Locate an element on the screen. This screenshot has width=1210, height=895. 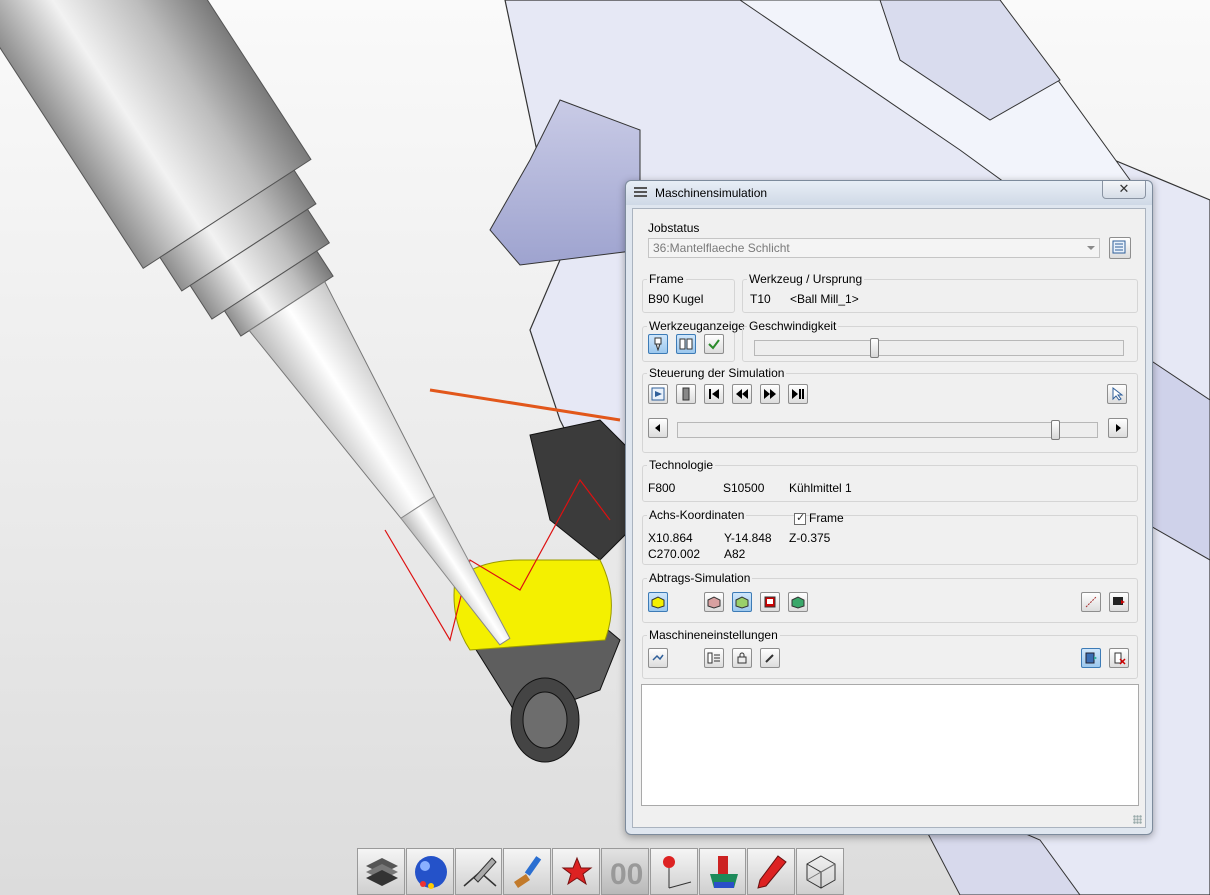
removal-compare-button is located at coordinates (798, 602).